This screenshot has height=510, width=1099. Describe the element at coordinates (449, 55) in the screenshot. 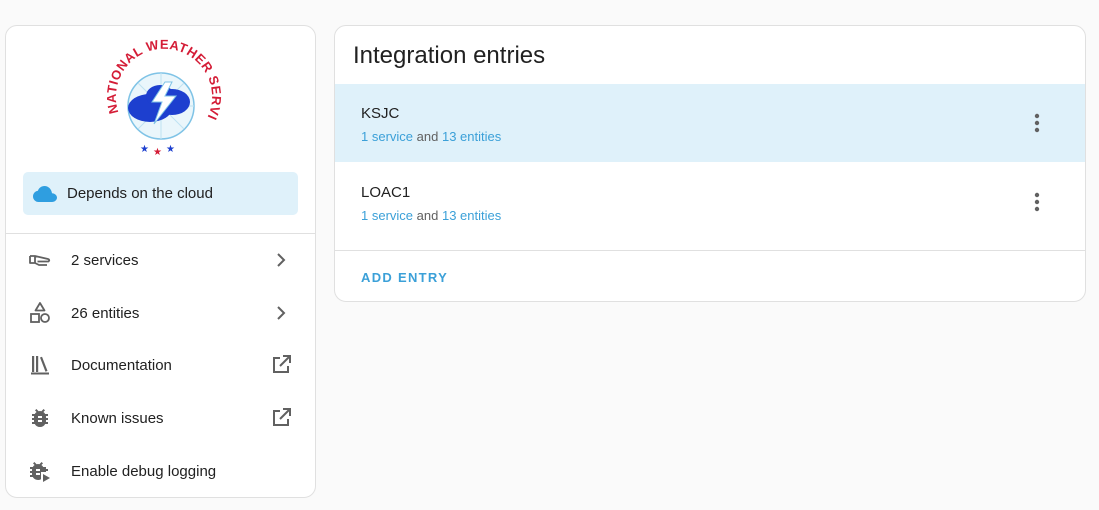

I see `entries-title: Integration entries` at that location.